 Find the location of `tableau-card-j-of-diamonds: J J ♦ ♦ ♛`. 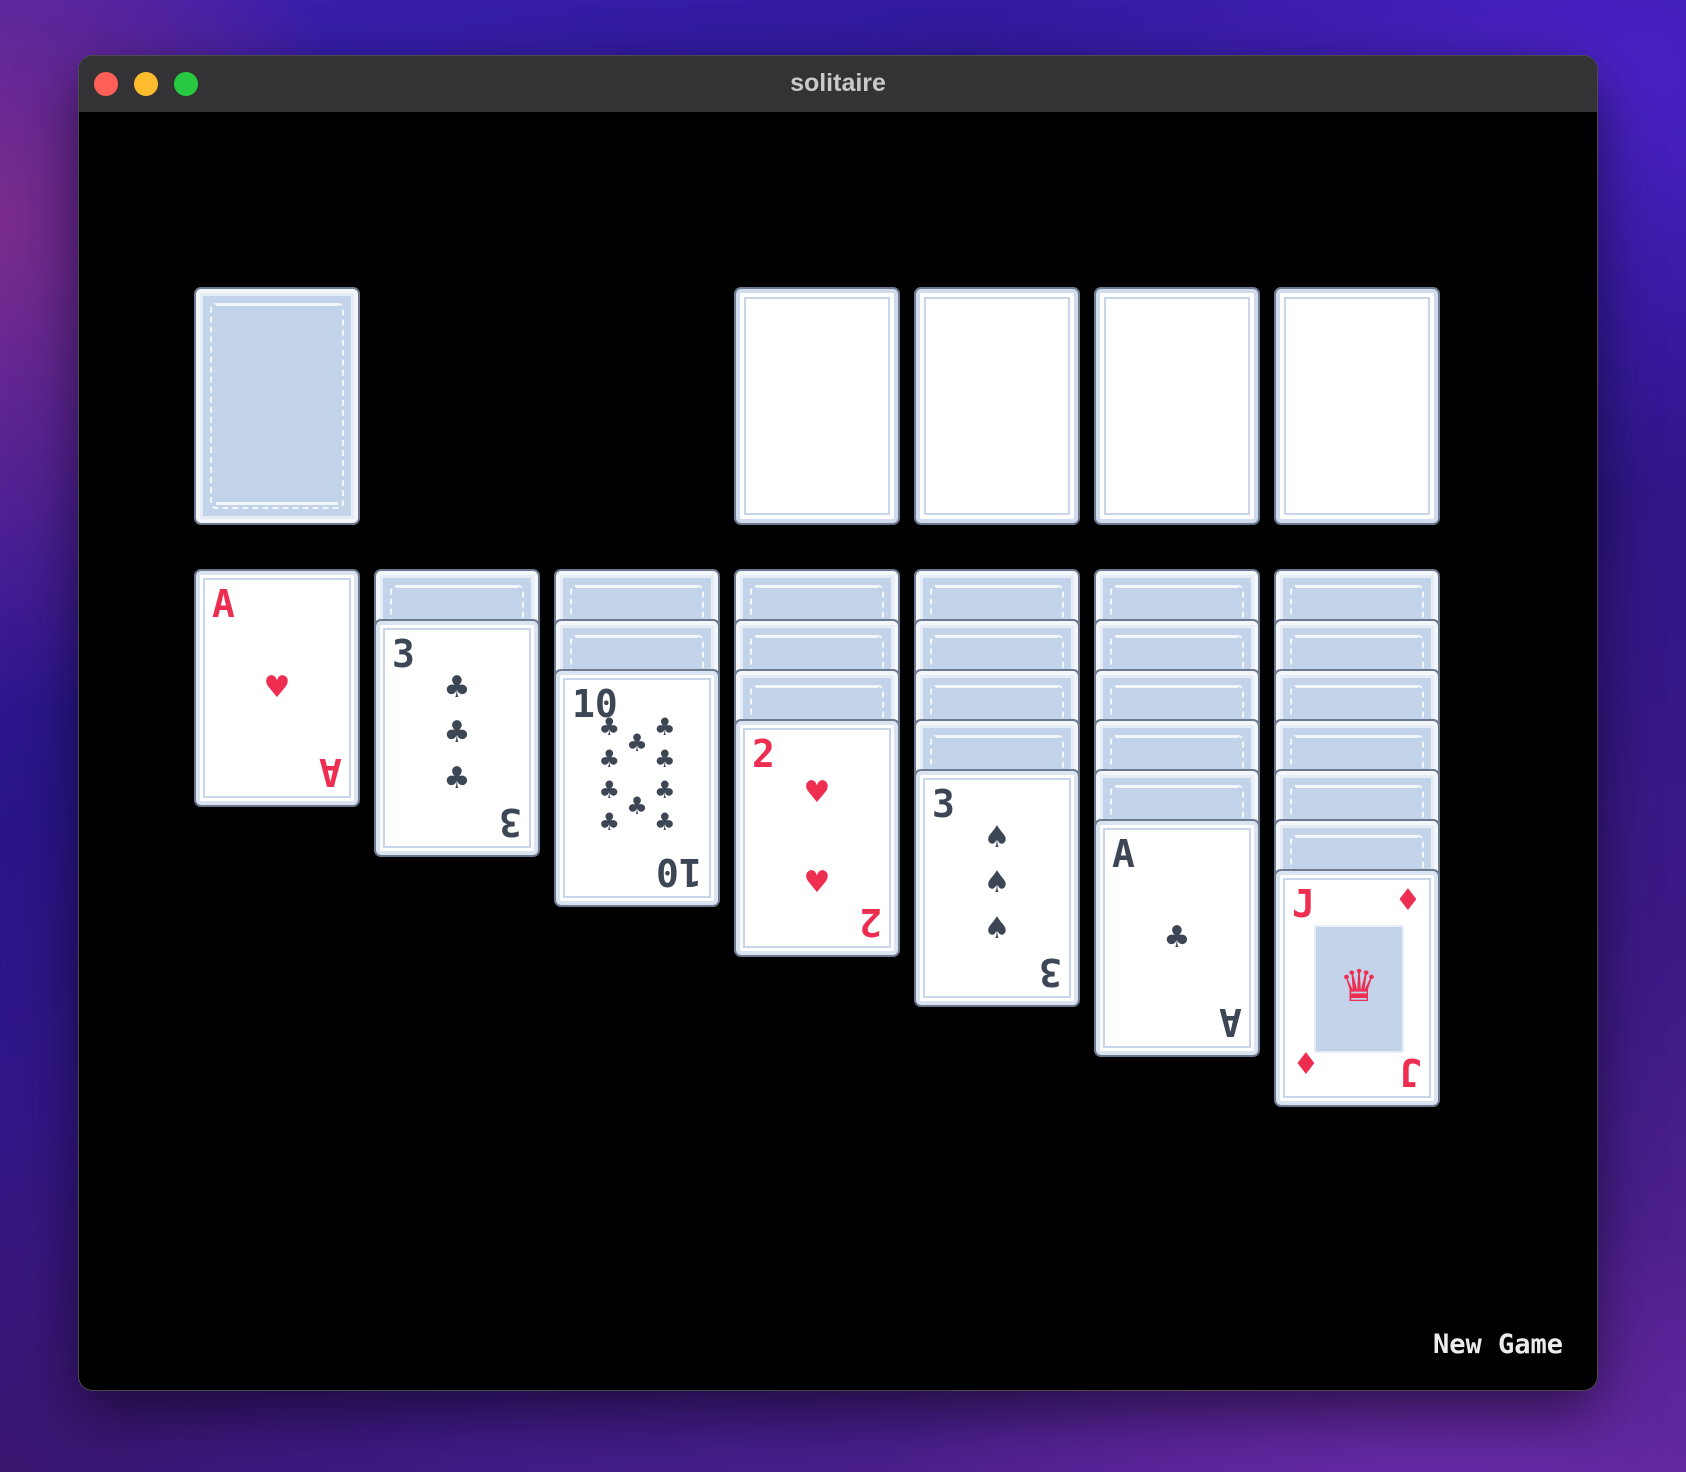

tableau-card-j-of-diamonds: J J ♦ ♦ ♛ is located at coordinates (1357, 988).